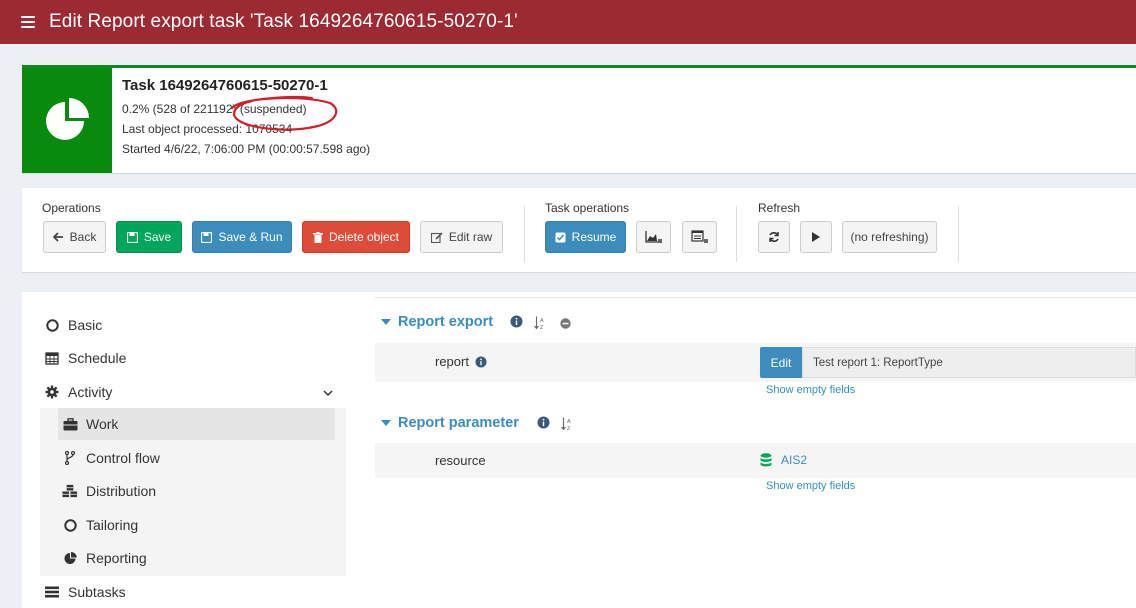  What do you see at coordinates (446, 322) in the screenshot?
I see `section-title-report-export: Report export` at bounding box center [446, 322].